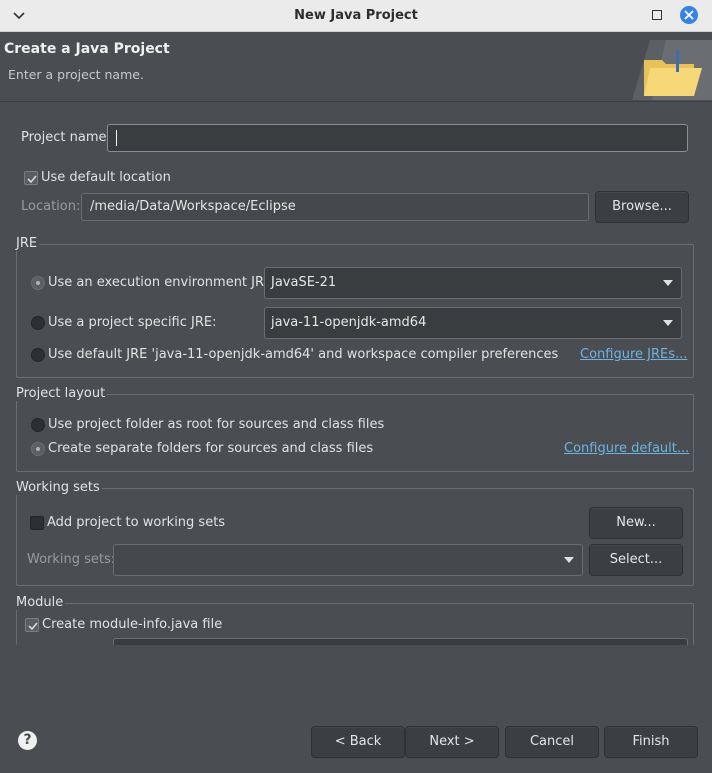 The height and width of the screenshot is (773, 712). I want to click on working-sets-label: Working sets:, so click(71, 559).